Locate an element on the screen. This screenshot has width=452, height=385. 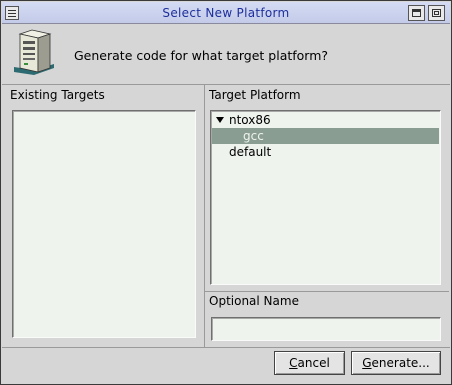
expand-arrow-icon is located at coordinates (220, 120).